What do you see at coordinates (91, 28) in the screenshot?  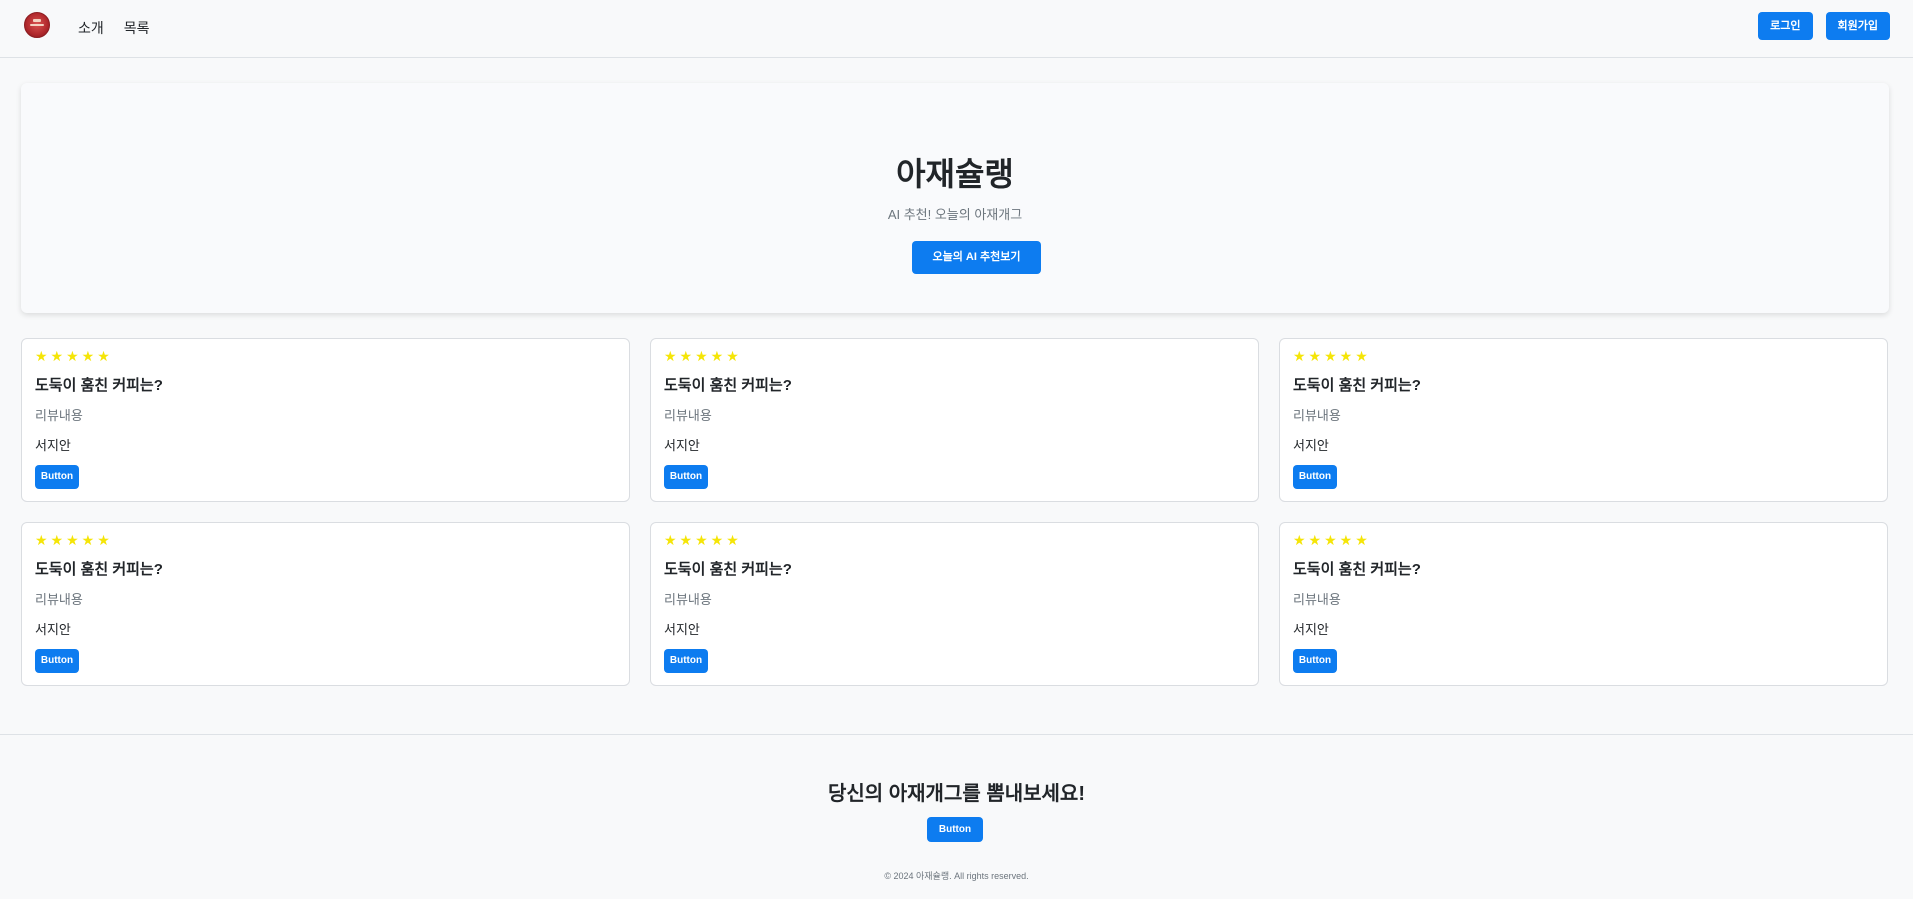 I see `nav-link-intro: 소개` at bounding box center [91, 28].